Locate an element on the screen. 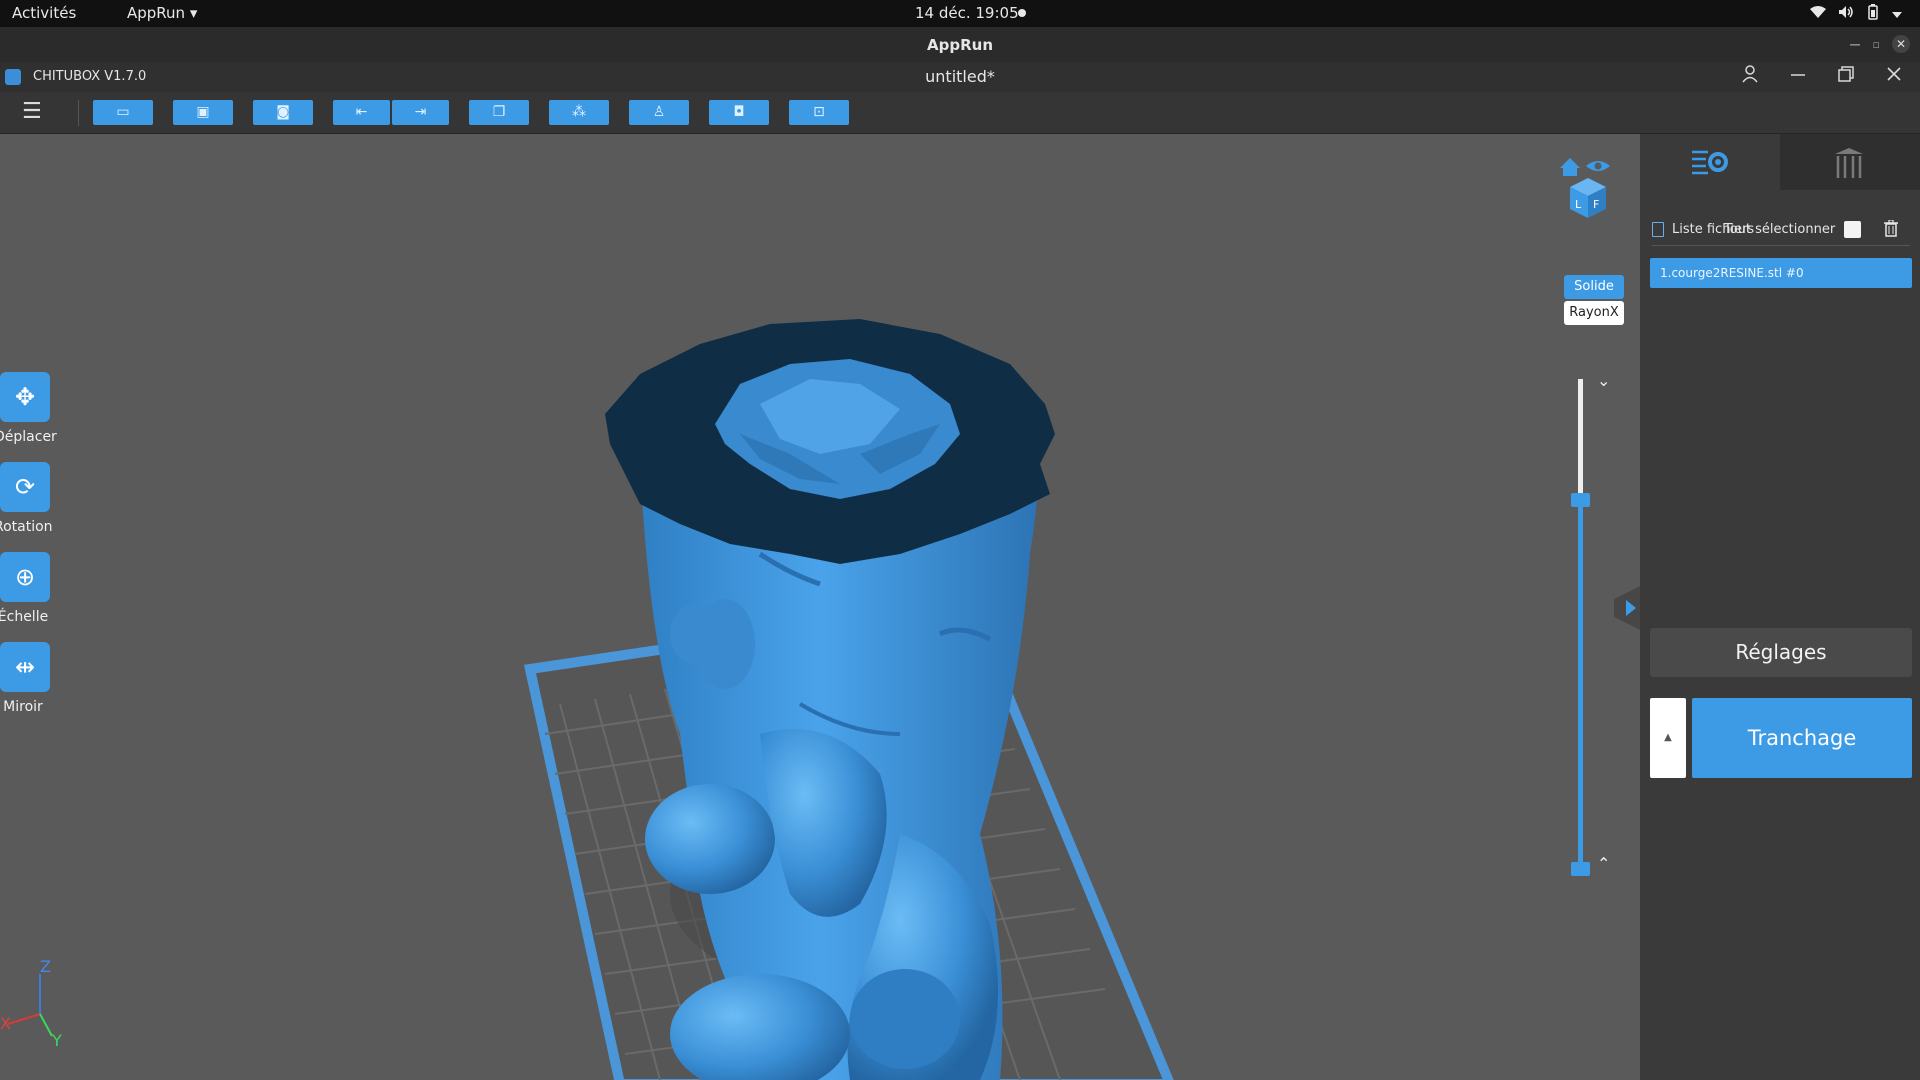  select-all-label: Tout sélectionner is located at coordinates (1780, 229).